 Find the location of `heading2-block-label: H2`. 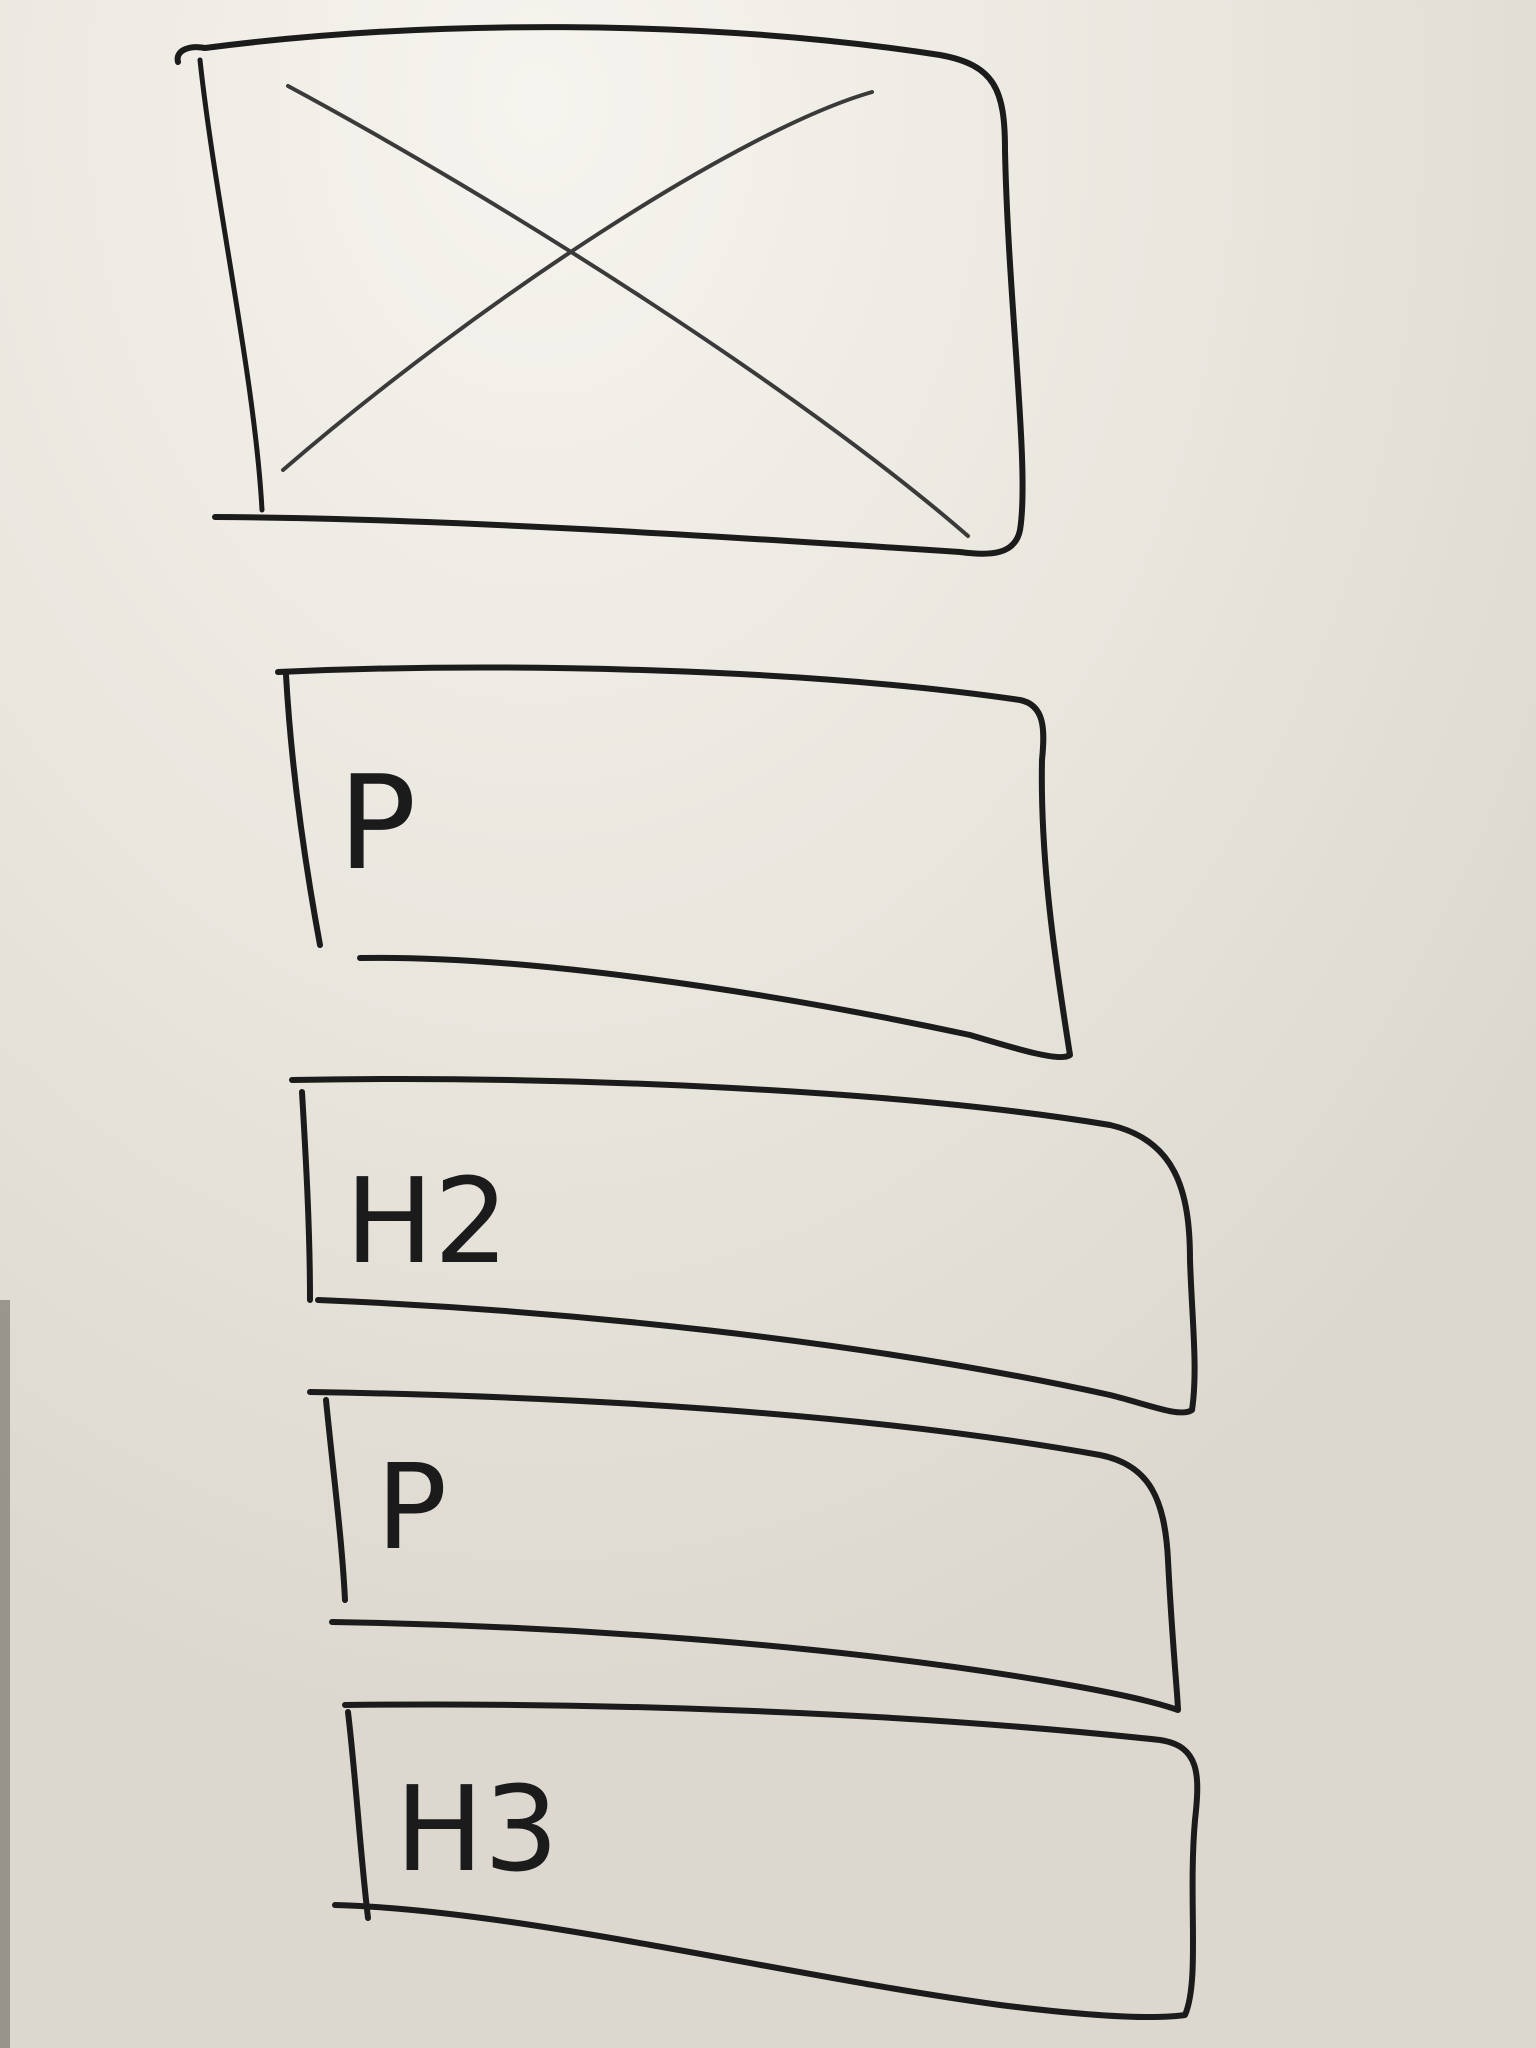

heading2-block-label: H2 is located at coordinates (427, 1221).